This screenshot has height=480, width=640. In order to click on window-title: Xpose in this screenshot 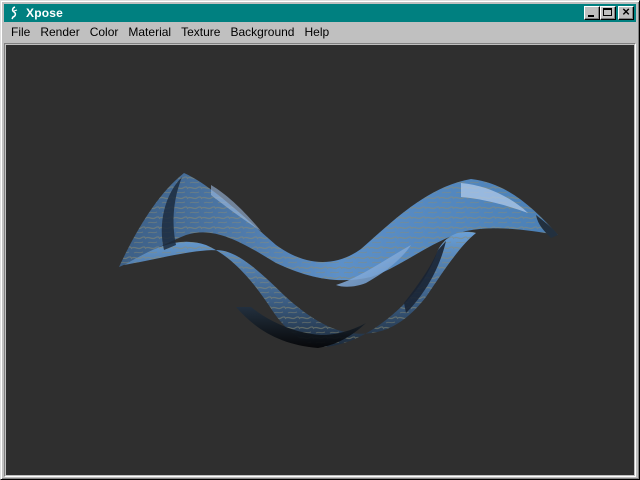, I will do `click(45, 13)`.